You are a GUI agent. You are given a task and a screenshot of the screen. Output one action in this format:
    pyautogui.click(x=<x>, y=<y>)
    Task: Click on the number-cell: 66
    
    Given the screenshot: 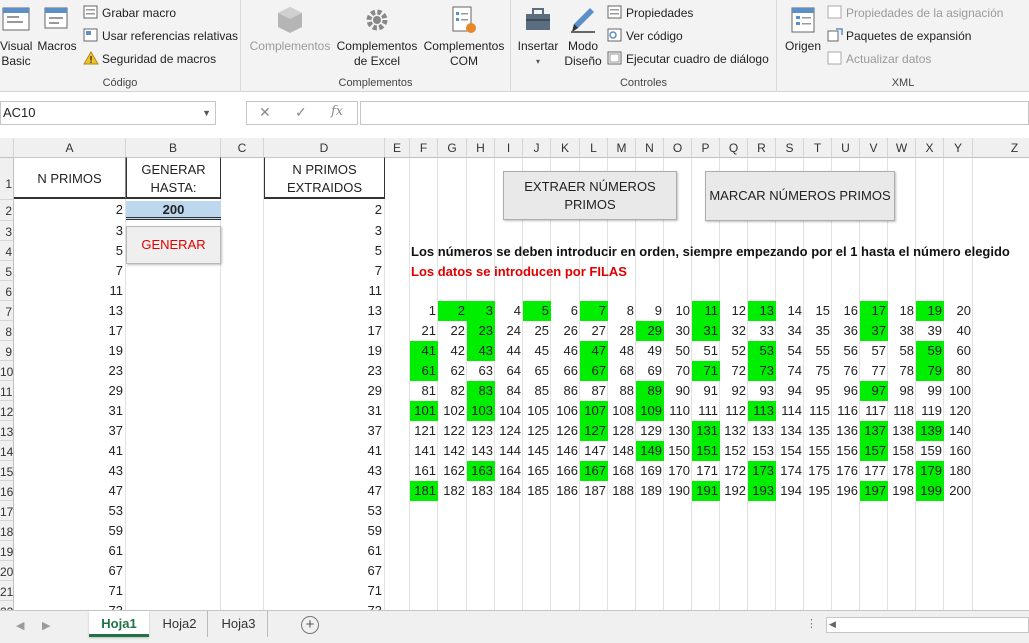 What is the action you would take?
    pyautogui.click(x=565, y=371)
    